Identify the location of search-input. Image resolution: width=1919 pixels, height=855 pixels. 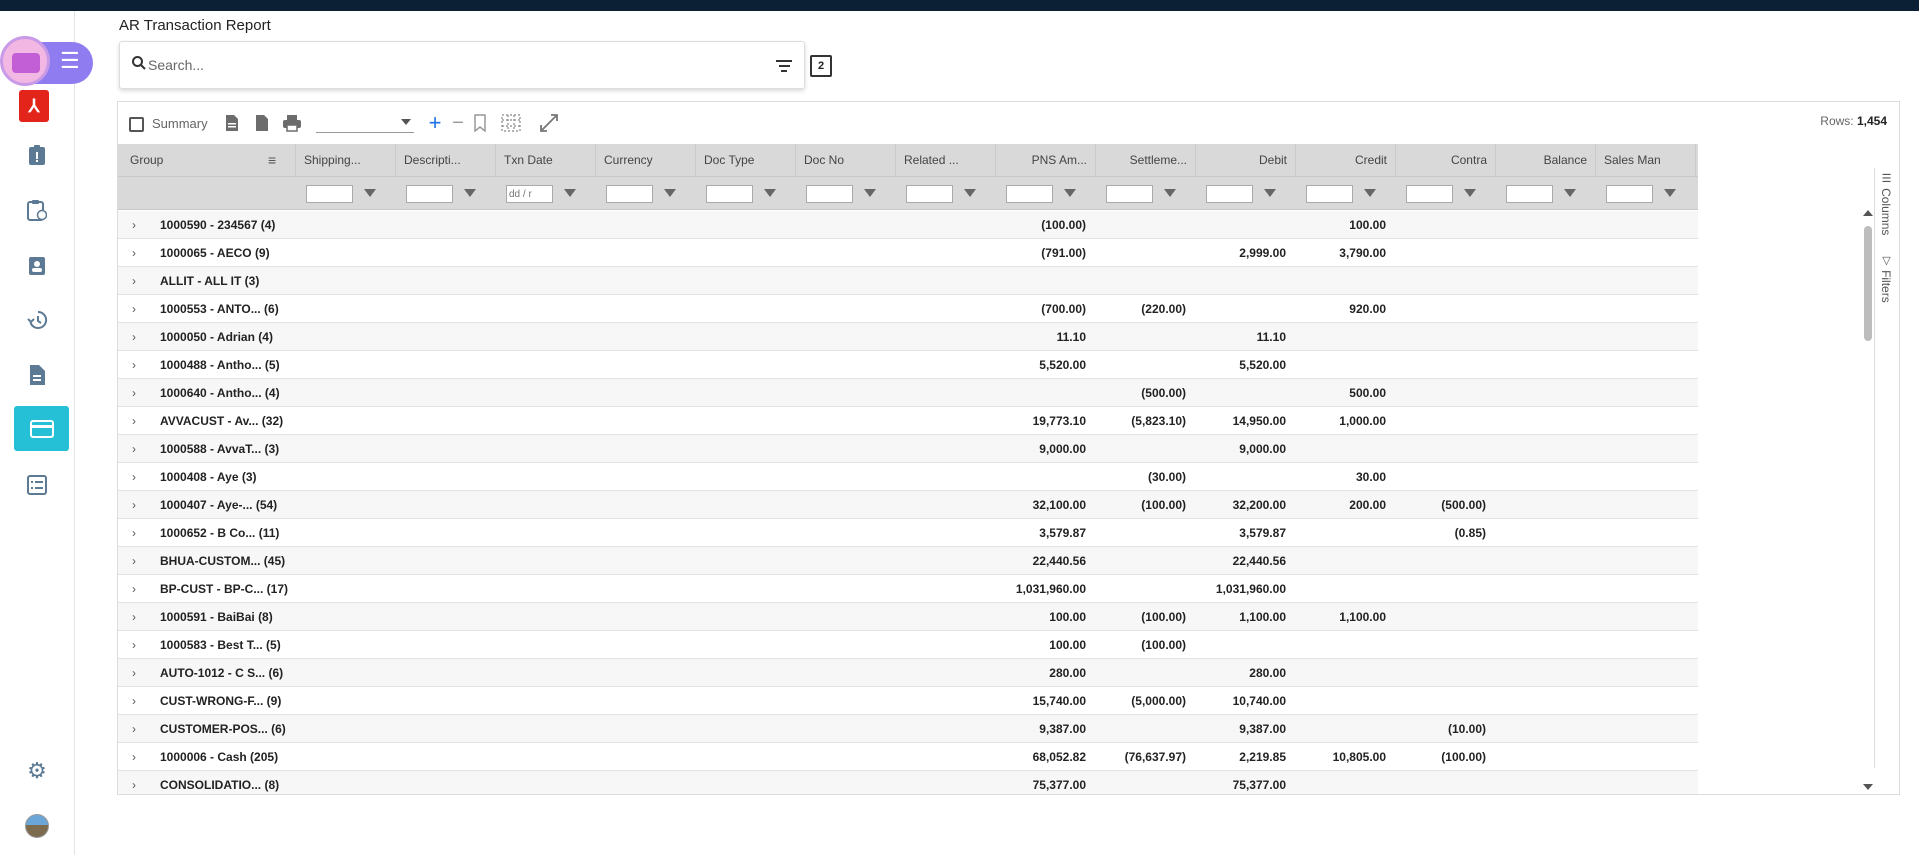
(448, 65).